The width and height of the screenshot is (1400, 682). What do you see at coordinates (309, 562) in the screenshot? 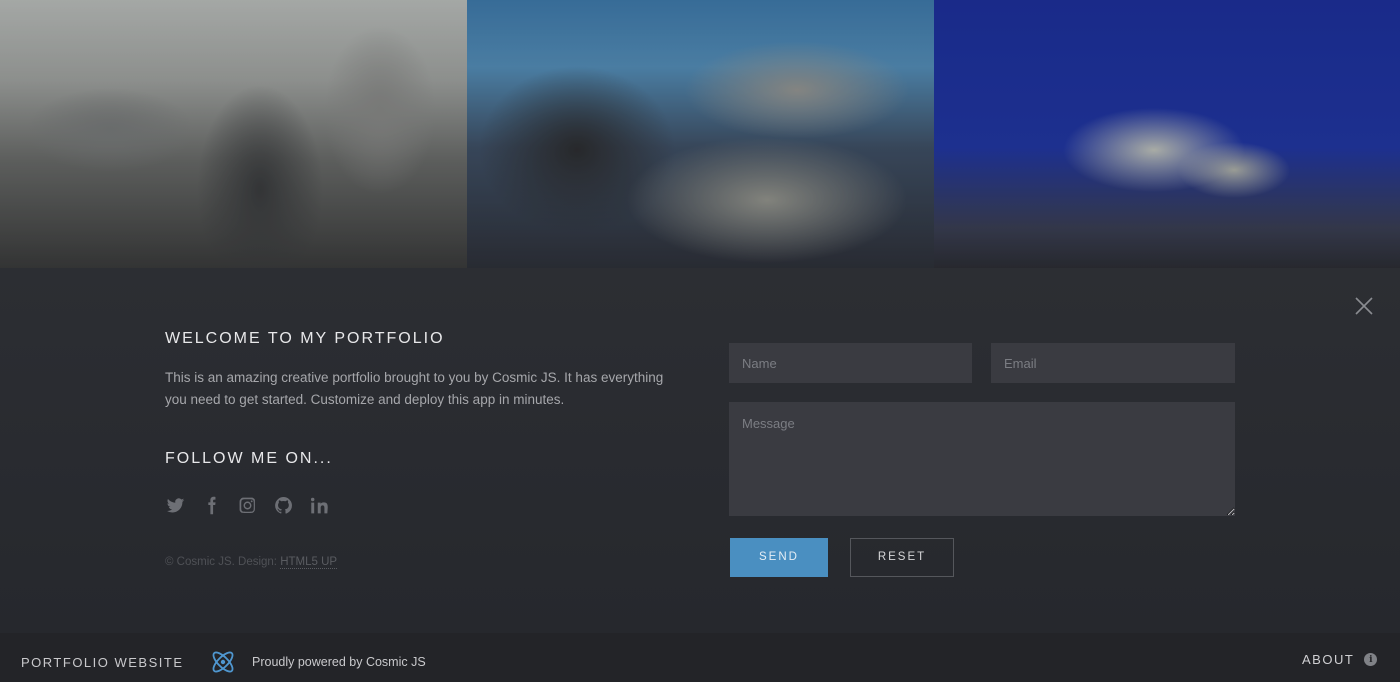
I see `design-credit-link: HTML5 UP` at bounding box center [309, 562].